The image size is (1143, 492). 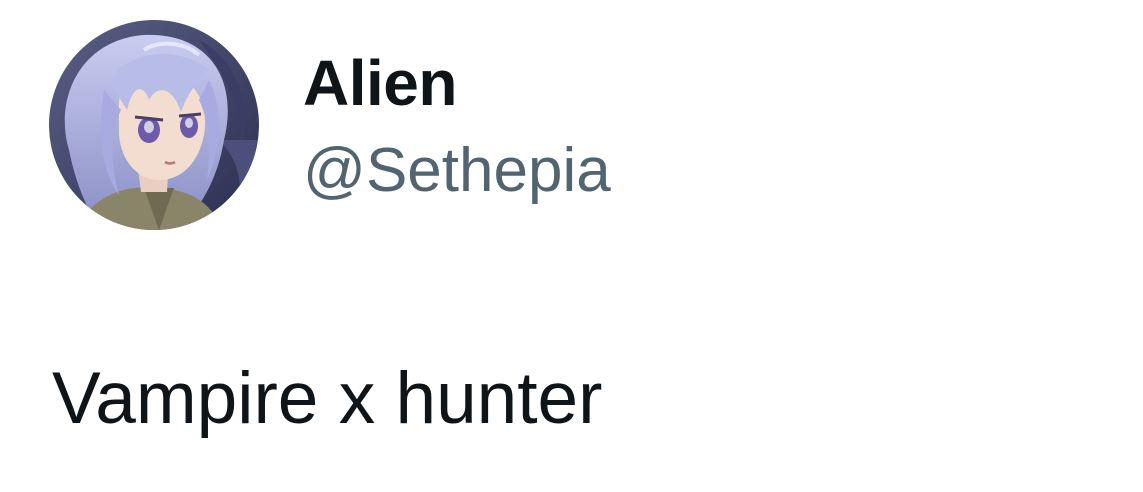 I want to click on author-display-name: Alien, so click(x=380, y=83).